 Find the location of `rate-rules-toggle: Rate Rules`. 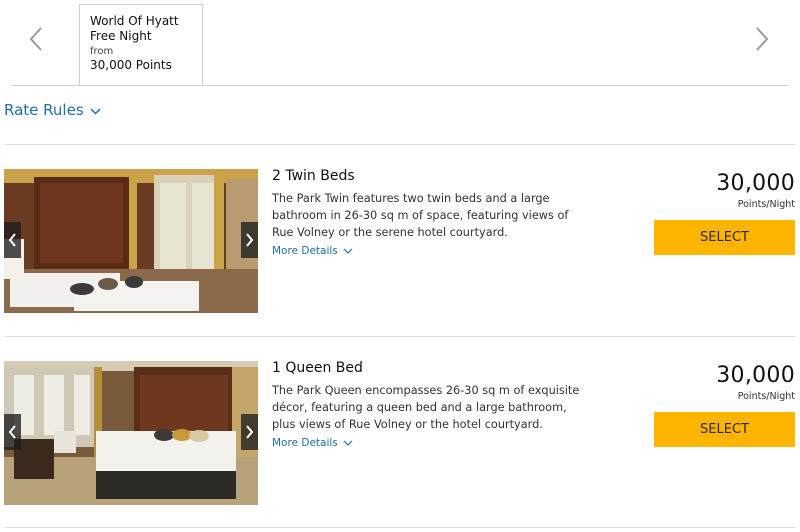

rate-rules-toggle: Rate Rules is located at coordinates (52, 110).